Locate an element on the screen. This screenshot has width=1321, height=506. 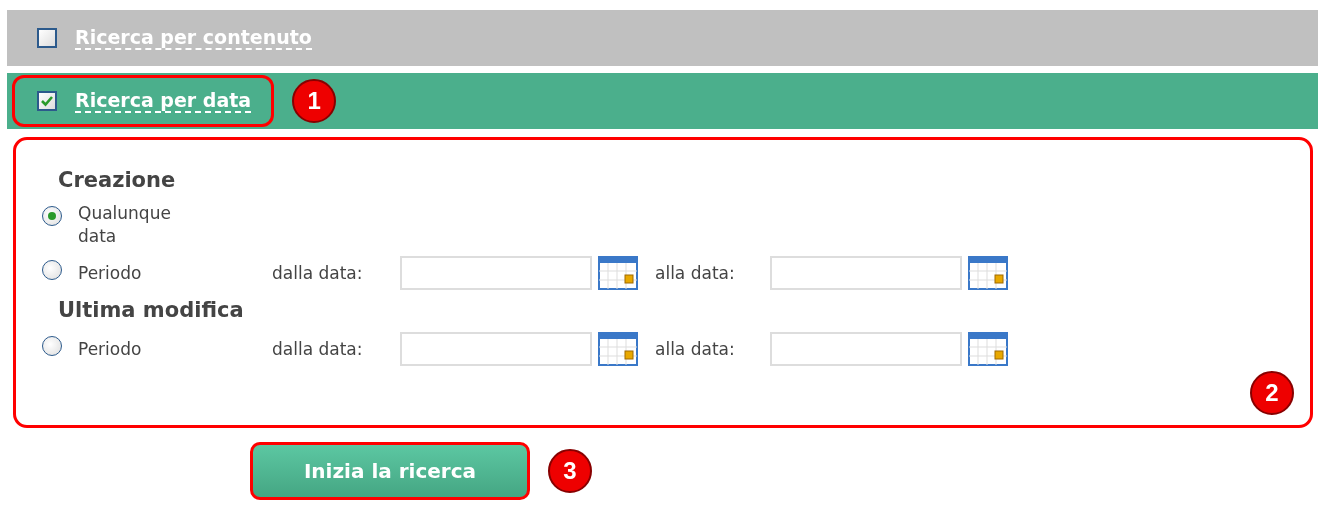
group-title: Ultima modifica is located at coordinates (151, 310).